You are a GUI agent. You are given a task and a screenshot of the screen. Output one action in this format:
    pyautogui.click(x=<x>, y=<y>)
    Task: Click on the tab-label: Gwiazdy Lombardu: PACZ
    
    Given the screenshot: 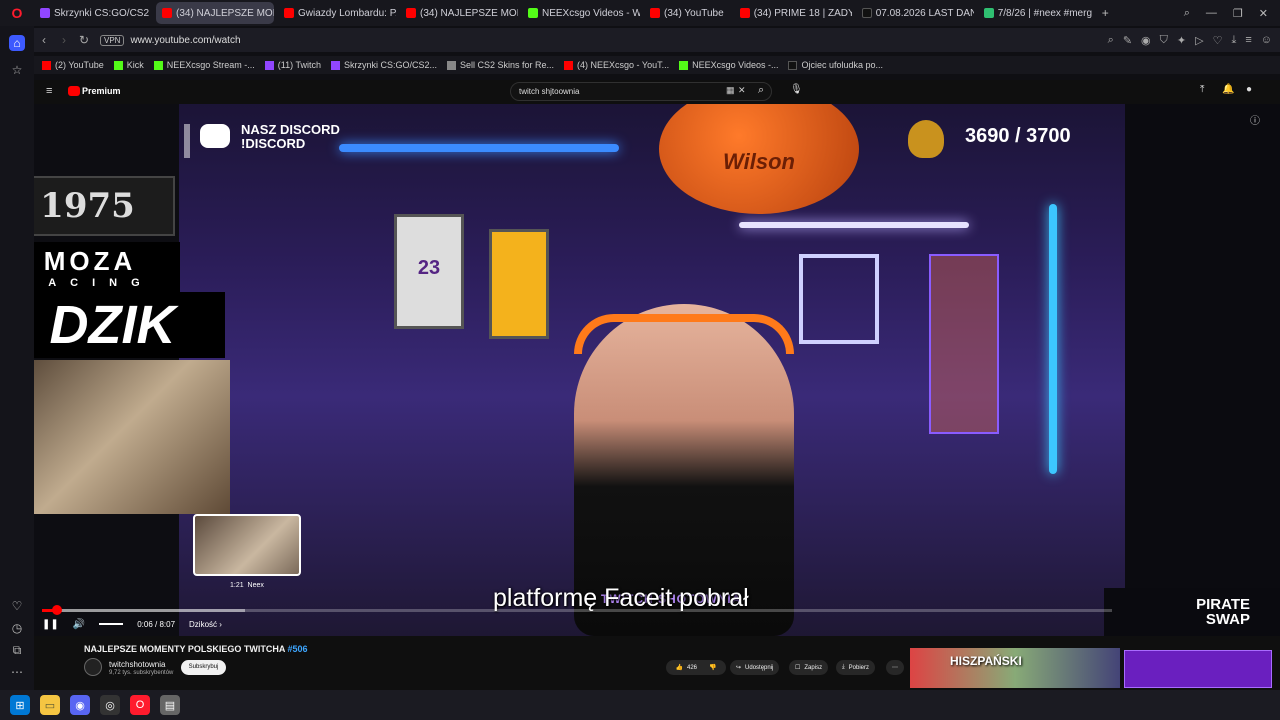 What is the action you would take?
    pyautogui.click(x=347, y=13)
    